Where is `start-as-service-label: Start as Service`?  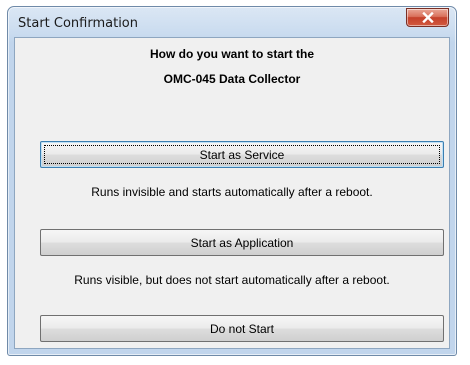
start-as-service-label: Start as Service is located at coordinates (242, 154).